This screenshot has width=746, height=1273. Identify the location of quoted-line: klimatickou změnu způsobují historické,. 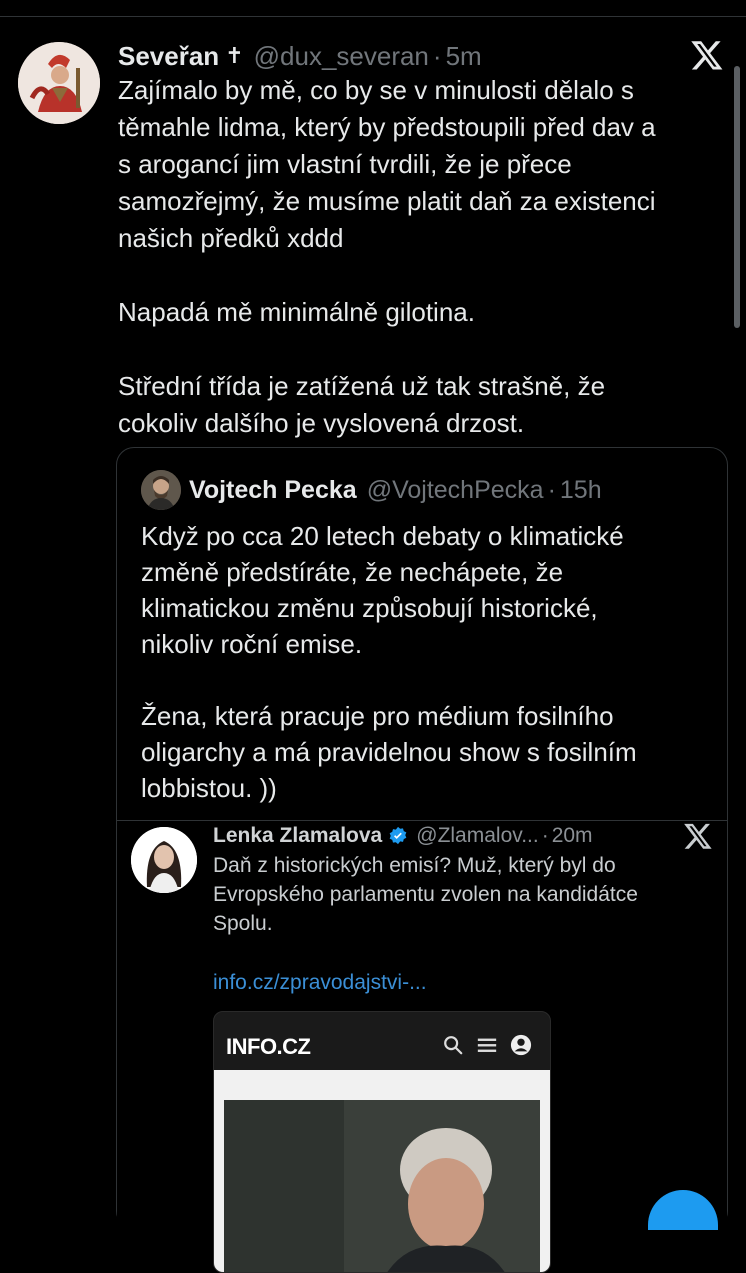
(369, 608).